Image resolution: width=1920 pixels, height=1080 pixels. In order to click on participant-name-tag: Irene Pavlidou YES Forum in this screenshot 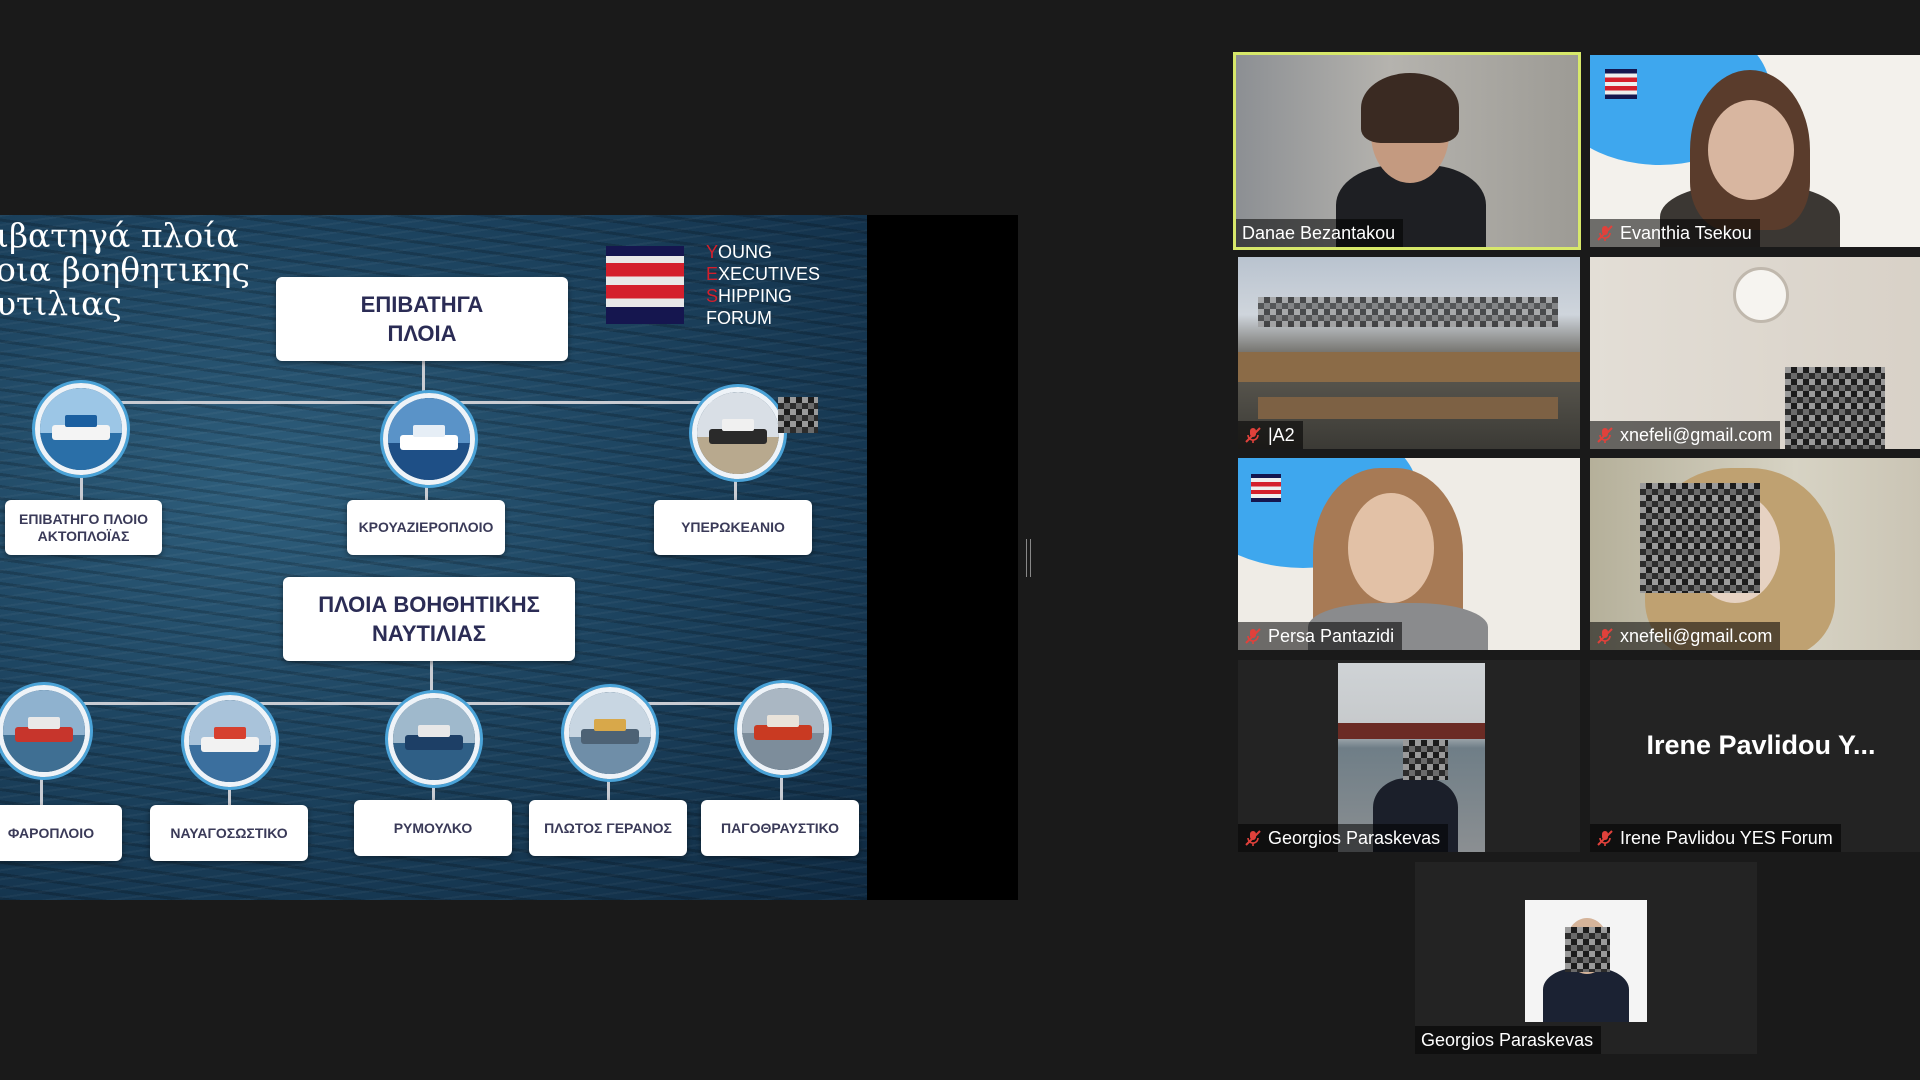, I will do `click(1715, 838)`.